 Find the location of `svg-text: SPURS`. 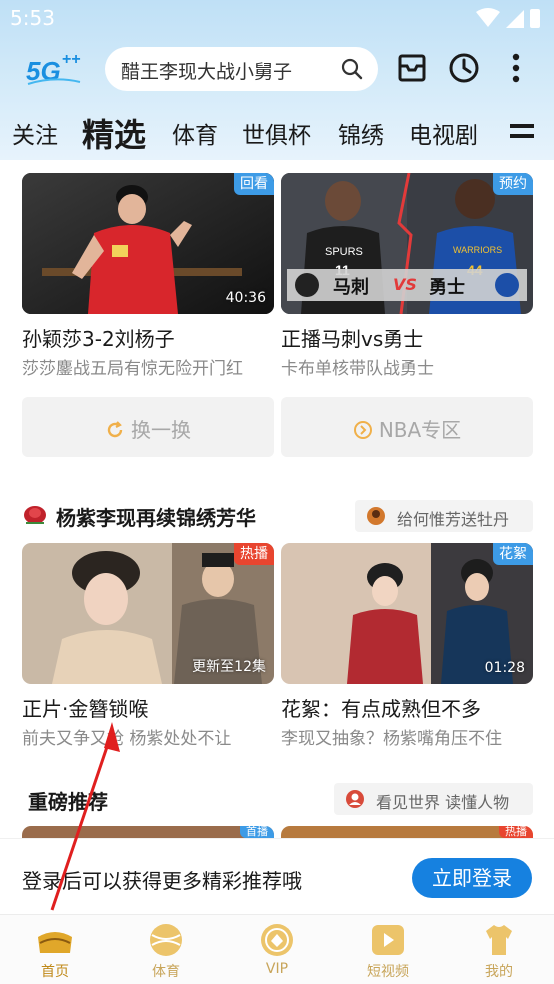

svg-text: SPURS is located at coordinates (344, 252).